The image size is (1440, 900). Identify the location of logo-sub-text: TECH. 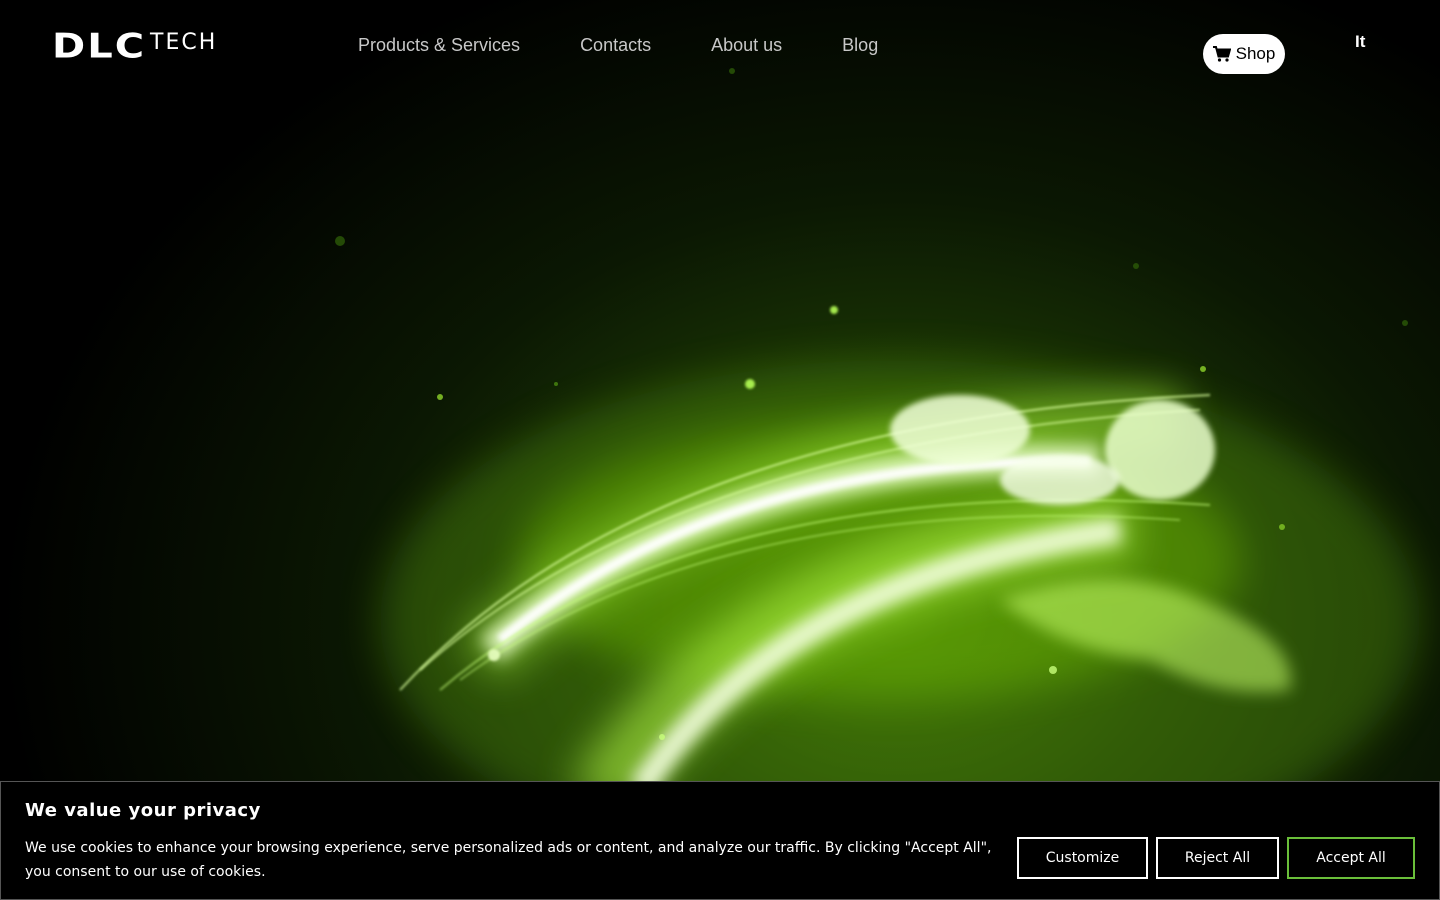
(184, 42).